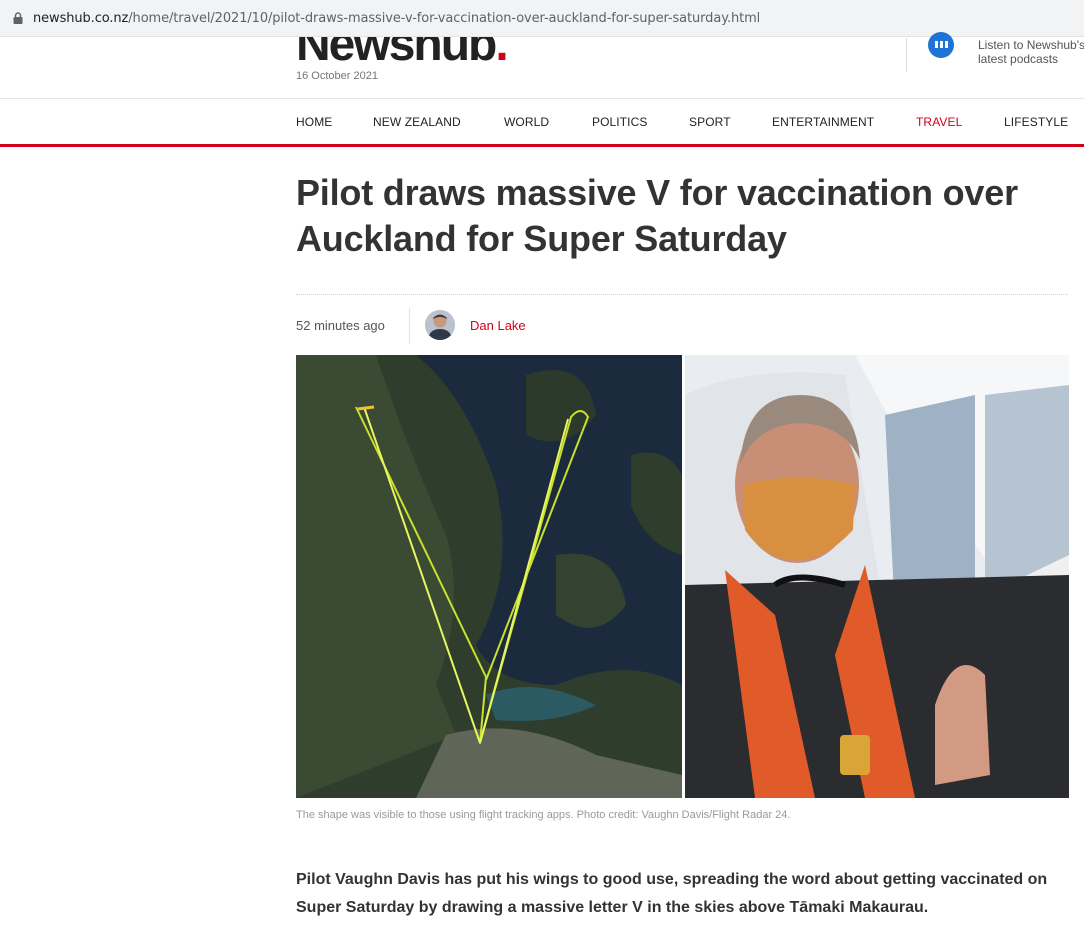 The width and height of the screenshot is (1084, 950). I want to click on header-date: 16 October 2021, so click(337, 76).